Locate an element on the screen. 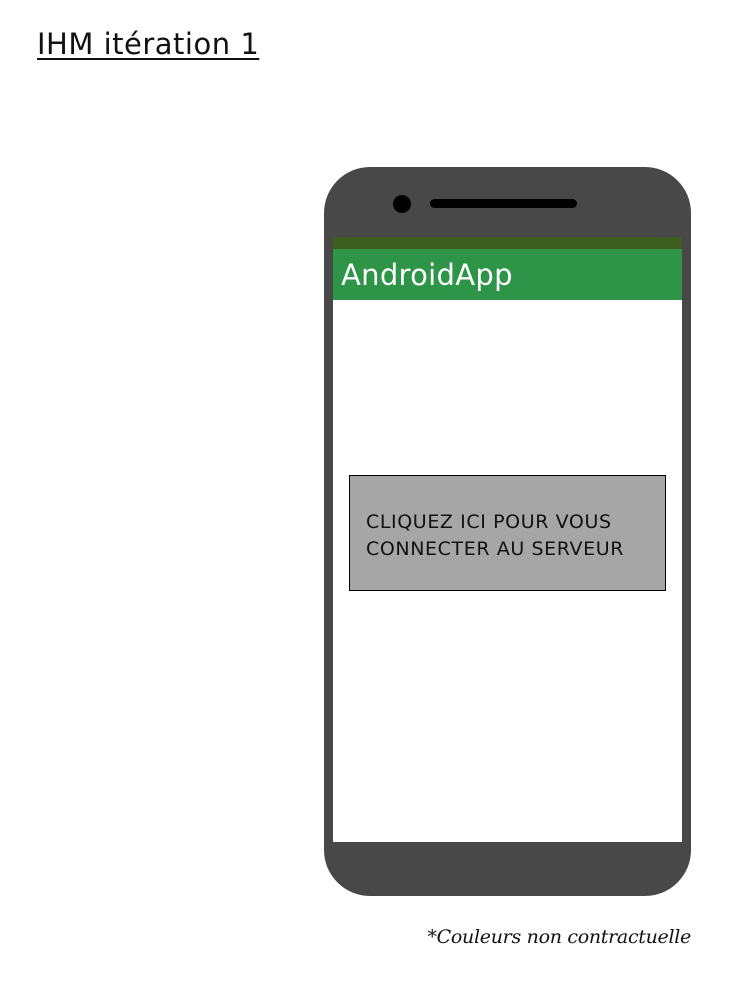 The width and height of the screenshot is (751, 983). app-title: AndroidApp is located at coordinates (427, 275).